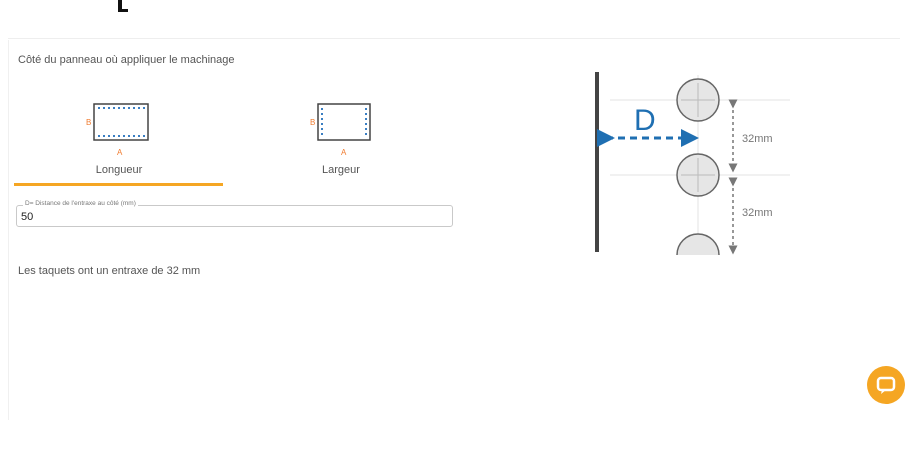 The width and height of the screenshot is (908, 451). I want to click on selected-tab-indicator, so click(118, 184).